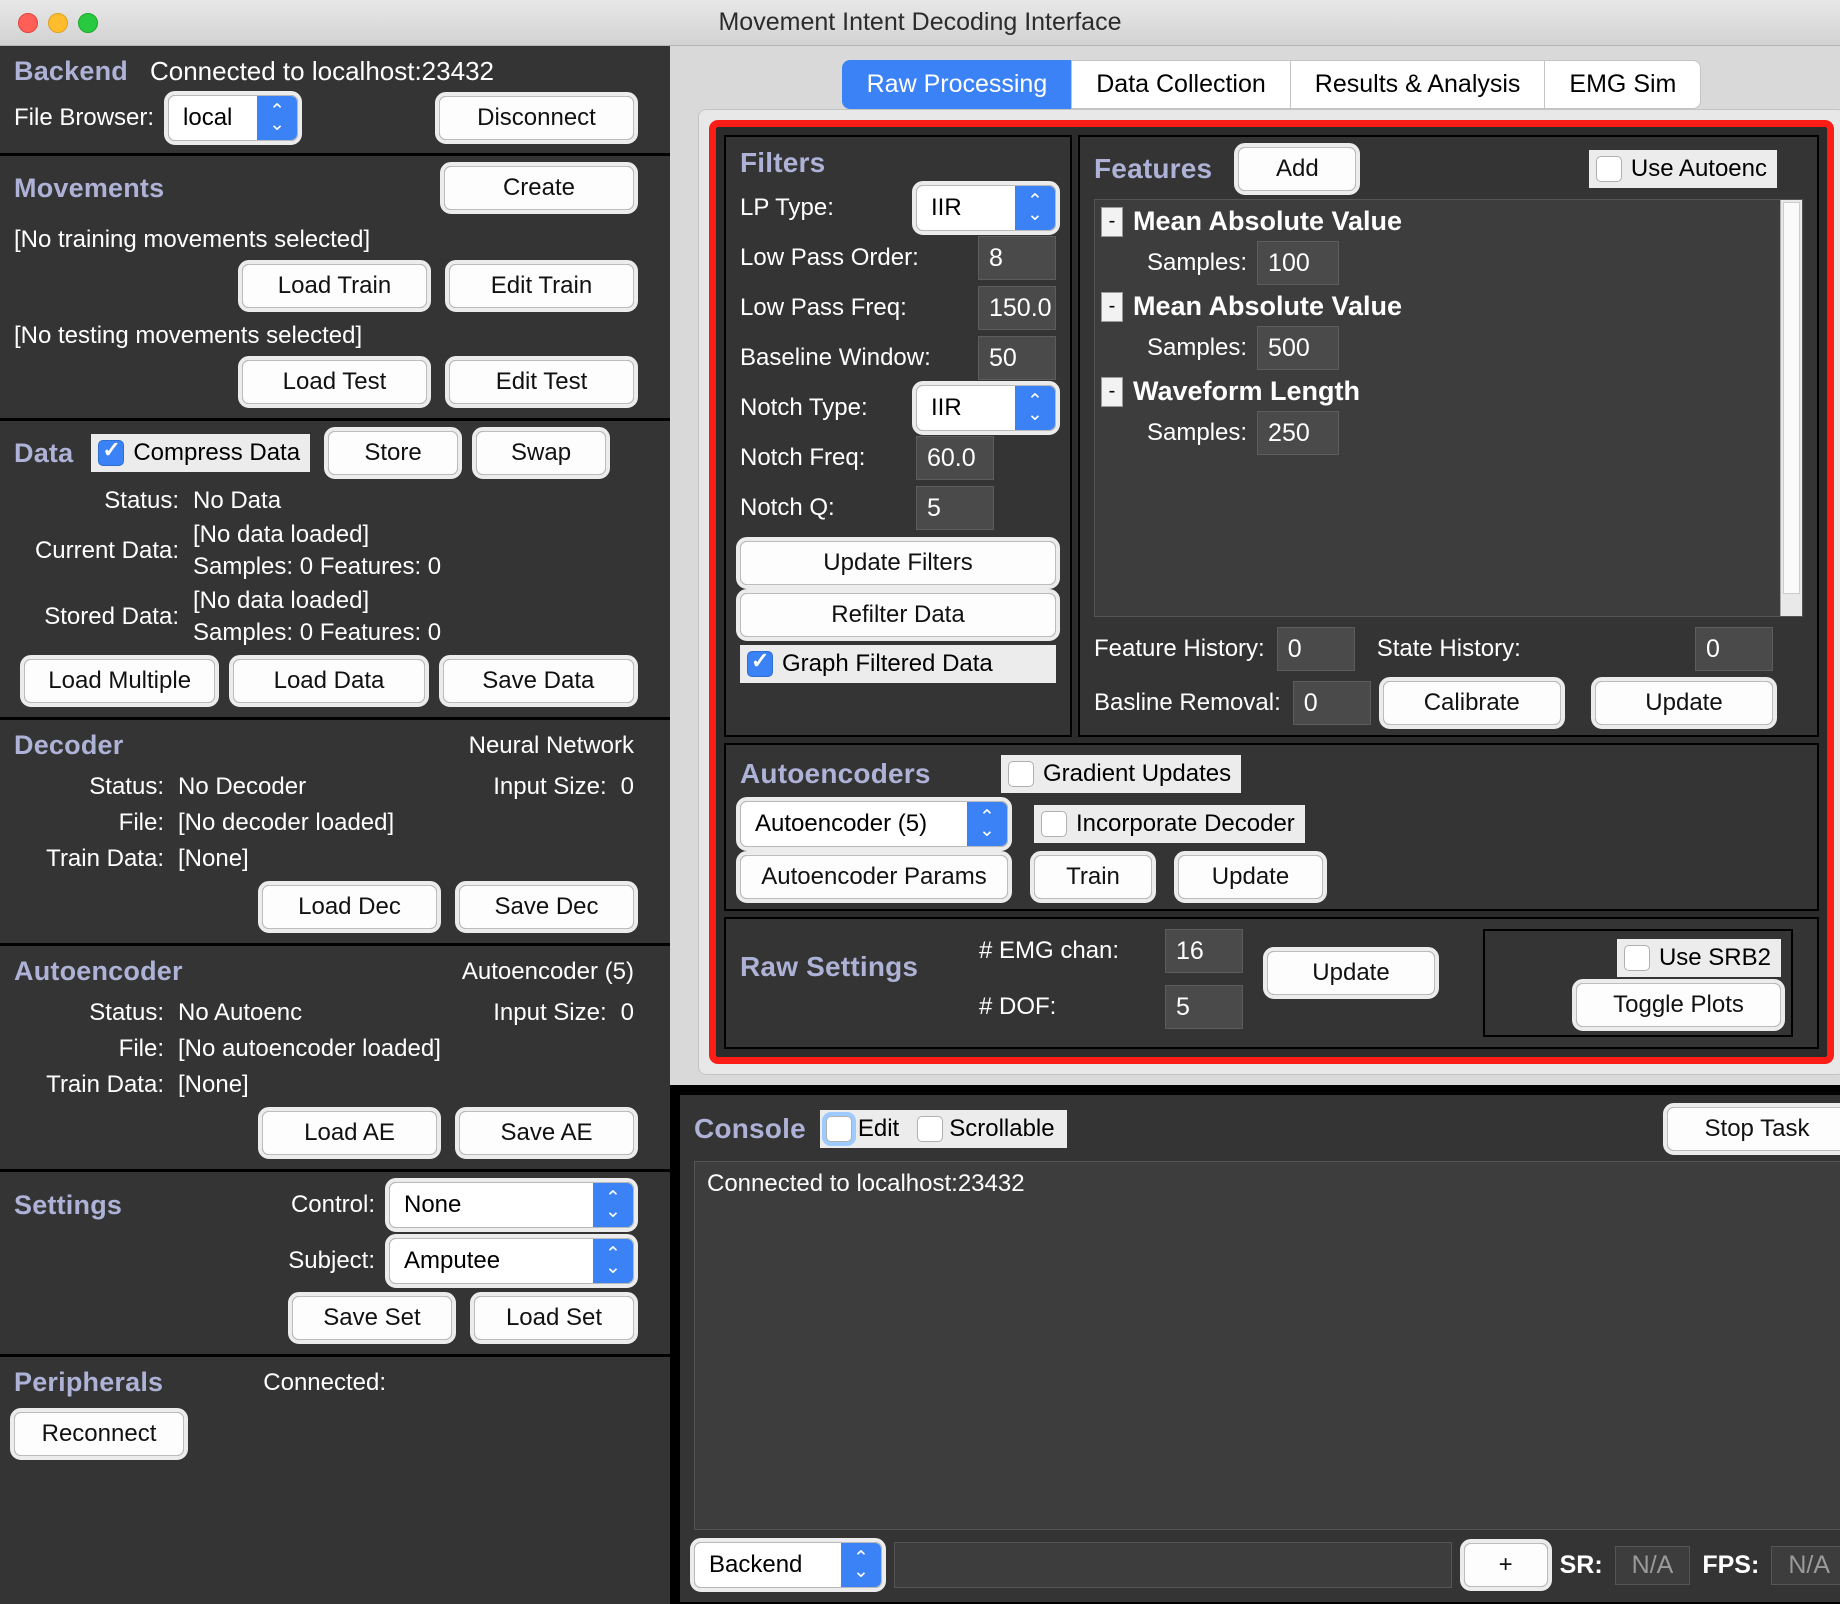  What do you see at coordinates (372, 1318) in the screenshot?
I see `save-settings-button: Save Set` at bounding box center [372, 1318].